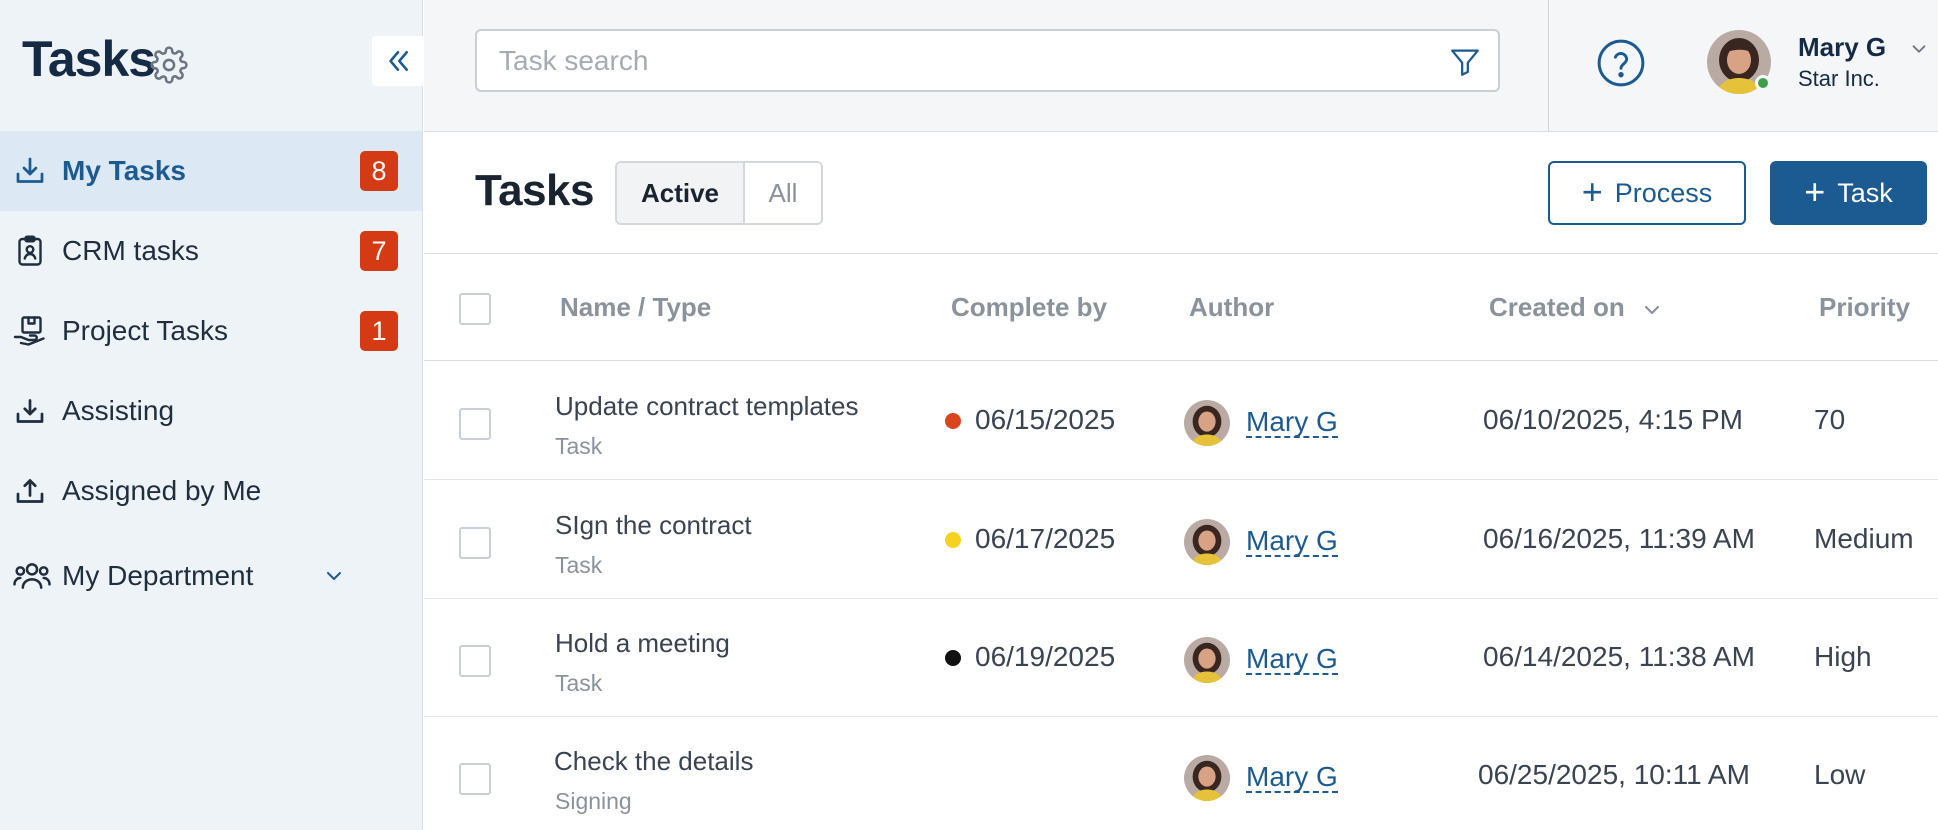  What do you see at coordinates (162, 490) in the screenshot?
I see `sidebar-item-label: Assigned by Me` at bounding box center [162, 490].